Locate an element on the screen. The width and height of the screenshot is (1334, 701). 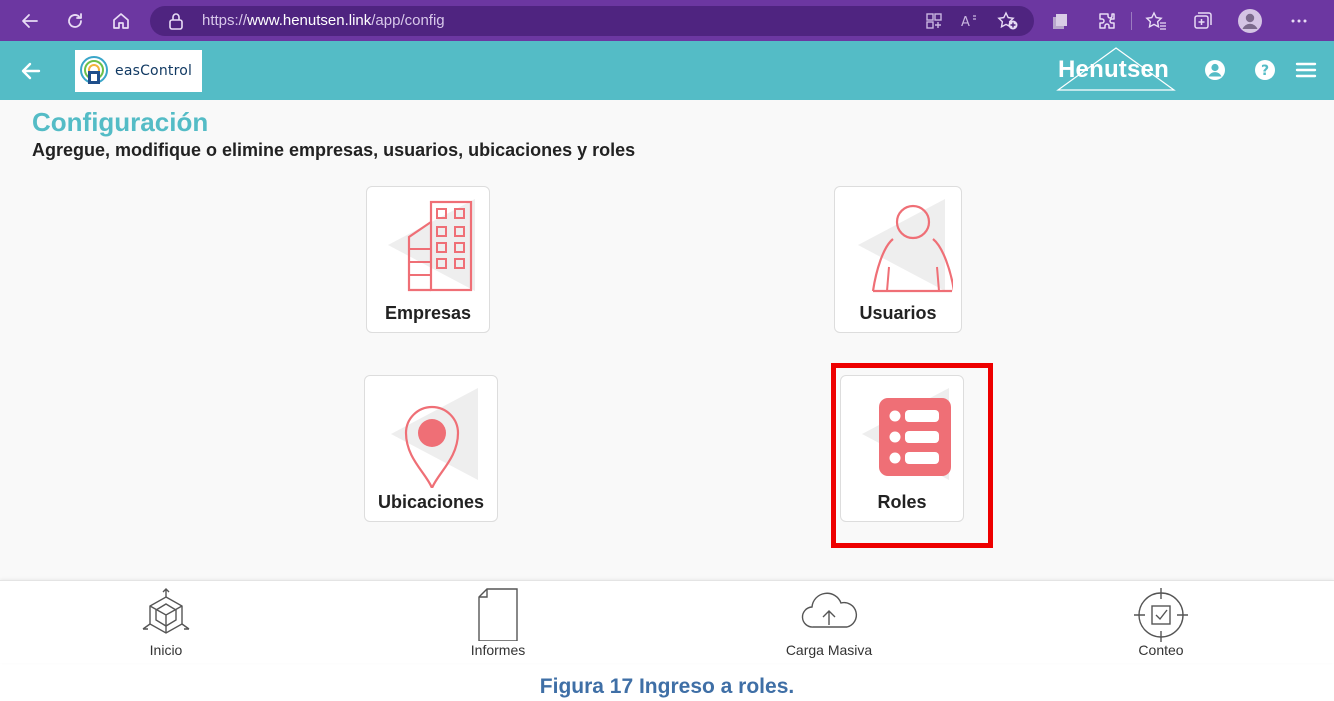
more-options-icon is located at coordinates (1299, 21).